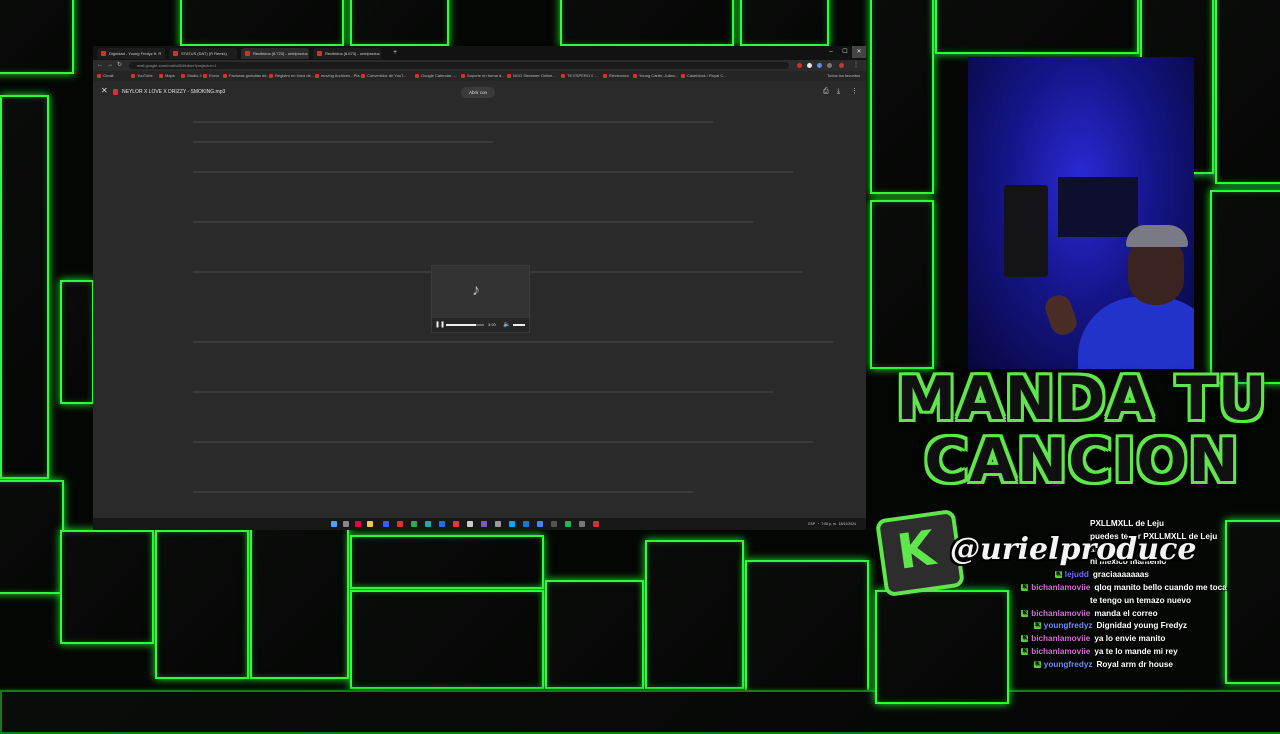 Image resolution: width=1280 pixels, height=734 pixels. Describe the element at coordinates (119, 65) in the screenshot. I see `reload-icon: ↻` at that location.